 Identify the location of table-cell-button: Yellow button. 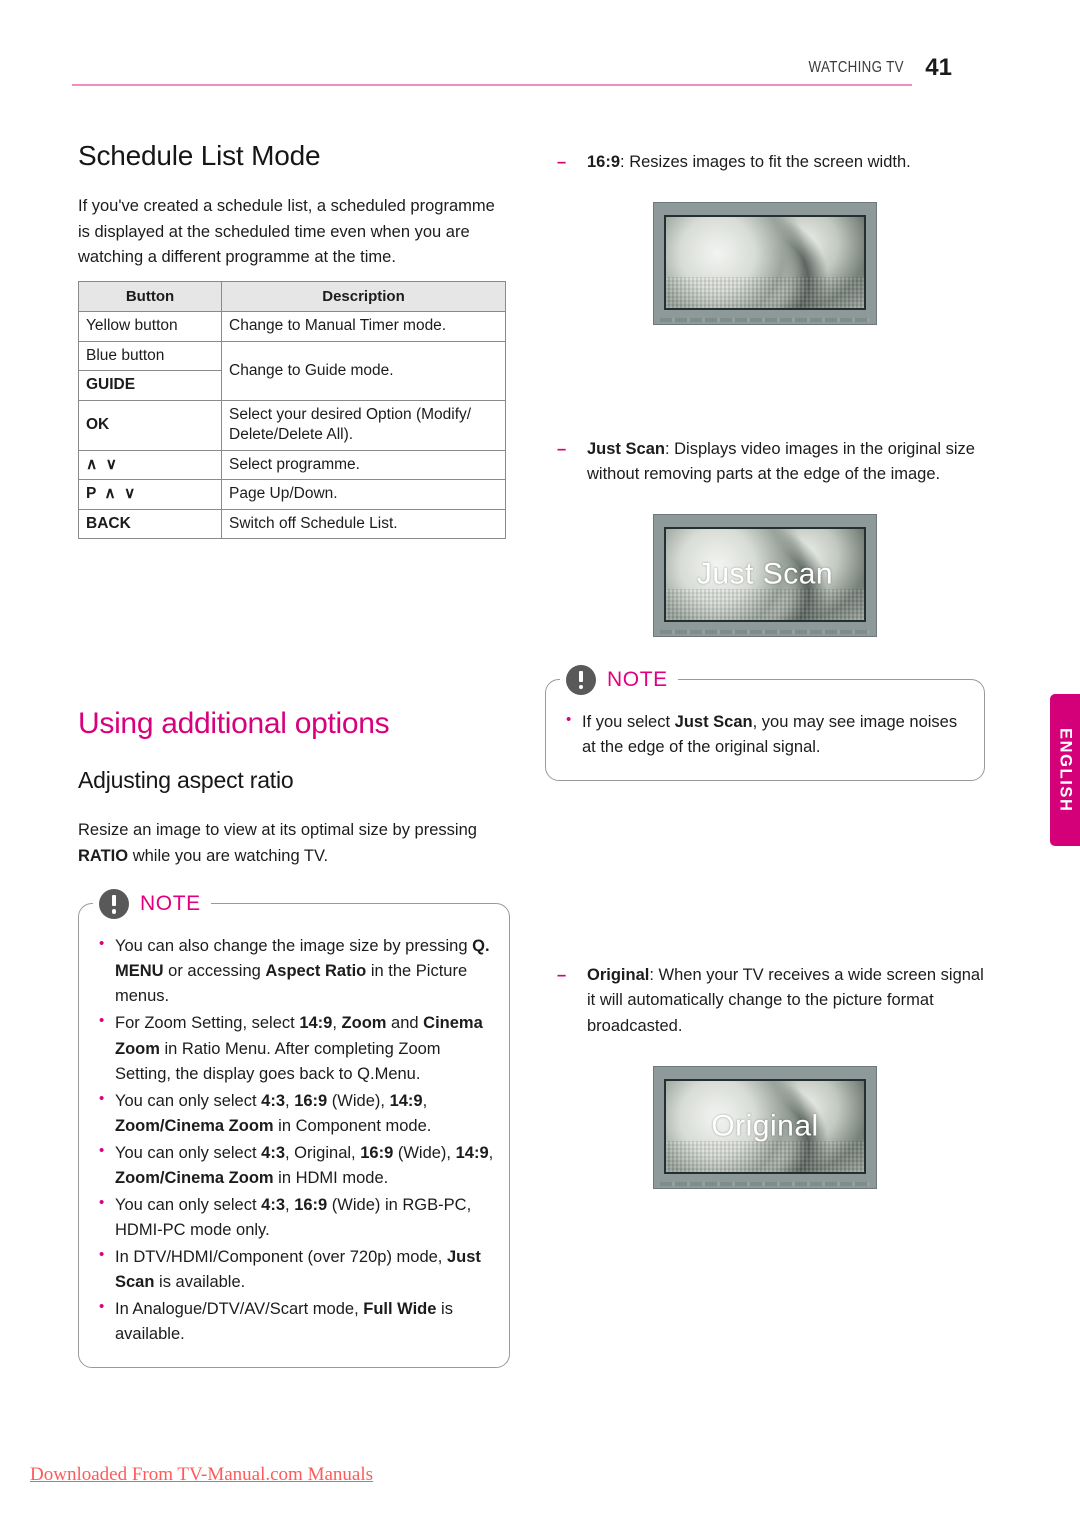
(150, 326).